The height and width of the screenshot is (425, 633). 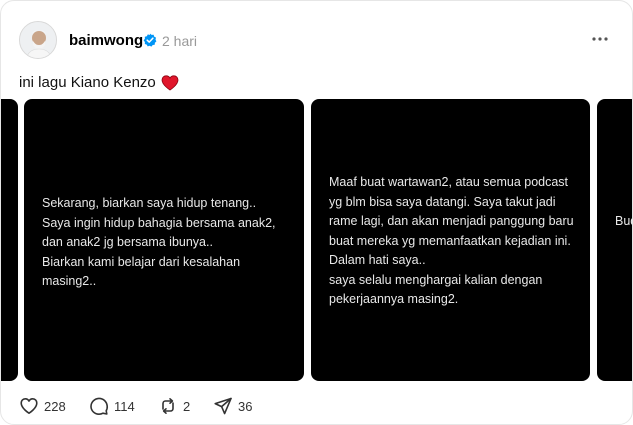 I want to click on repost-icon, so click(x=168, y=406).